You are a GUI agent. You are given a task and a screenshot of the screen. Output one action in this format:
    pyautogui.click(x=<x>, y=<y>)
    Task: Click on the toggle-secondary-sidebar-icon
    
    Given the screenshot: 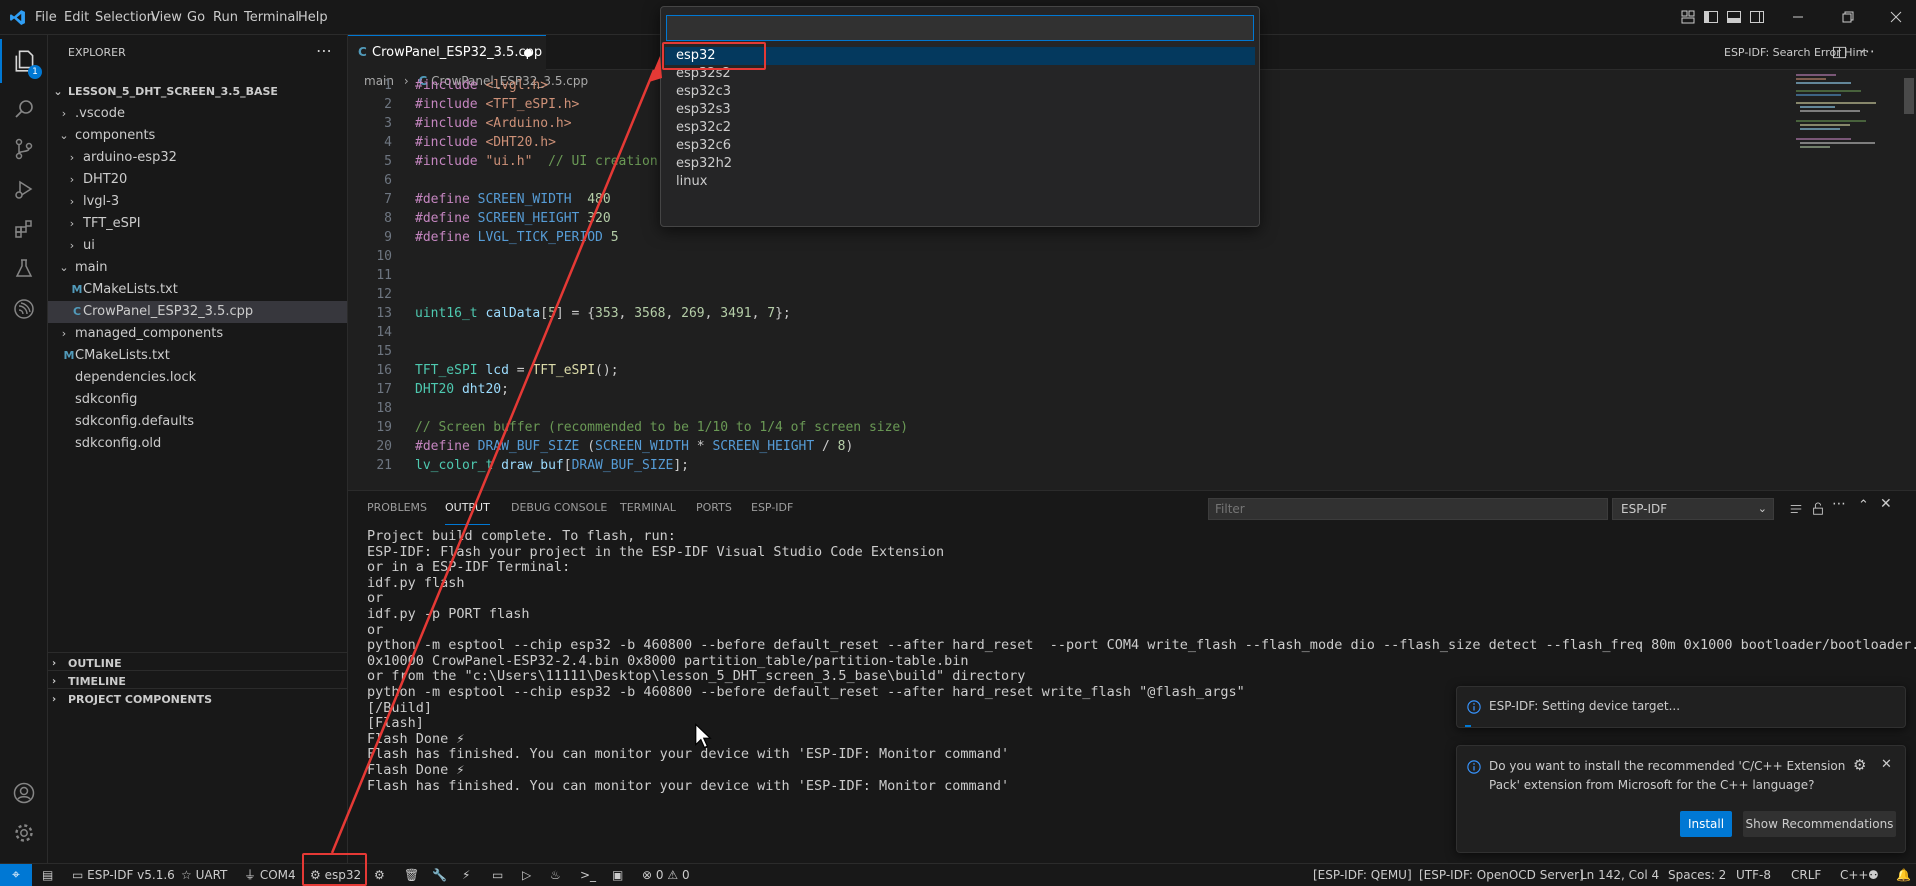 What is the action you would take?
    pyautogui.click(x=1757, y=17)
    